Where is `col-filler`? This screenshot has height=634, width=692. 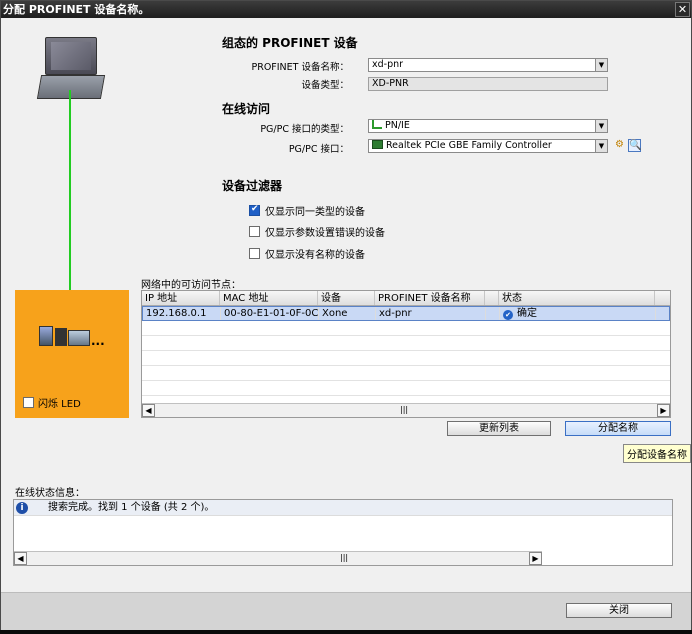 col-filler is located at coordinates (662, 298).